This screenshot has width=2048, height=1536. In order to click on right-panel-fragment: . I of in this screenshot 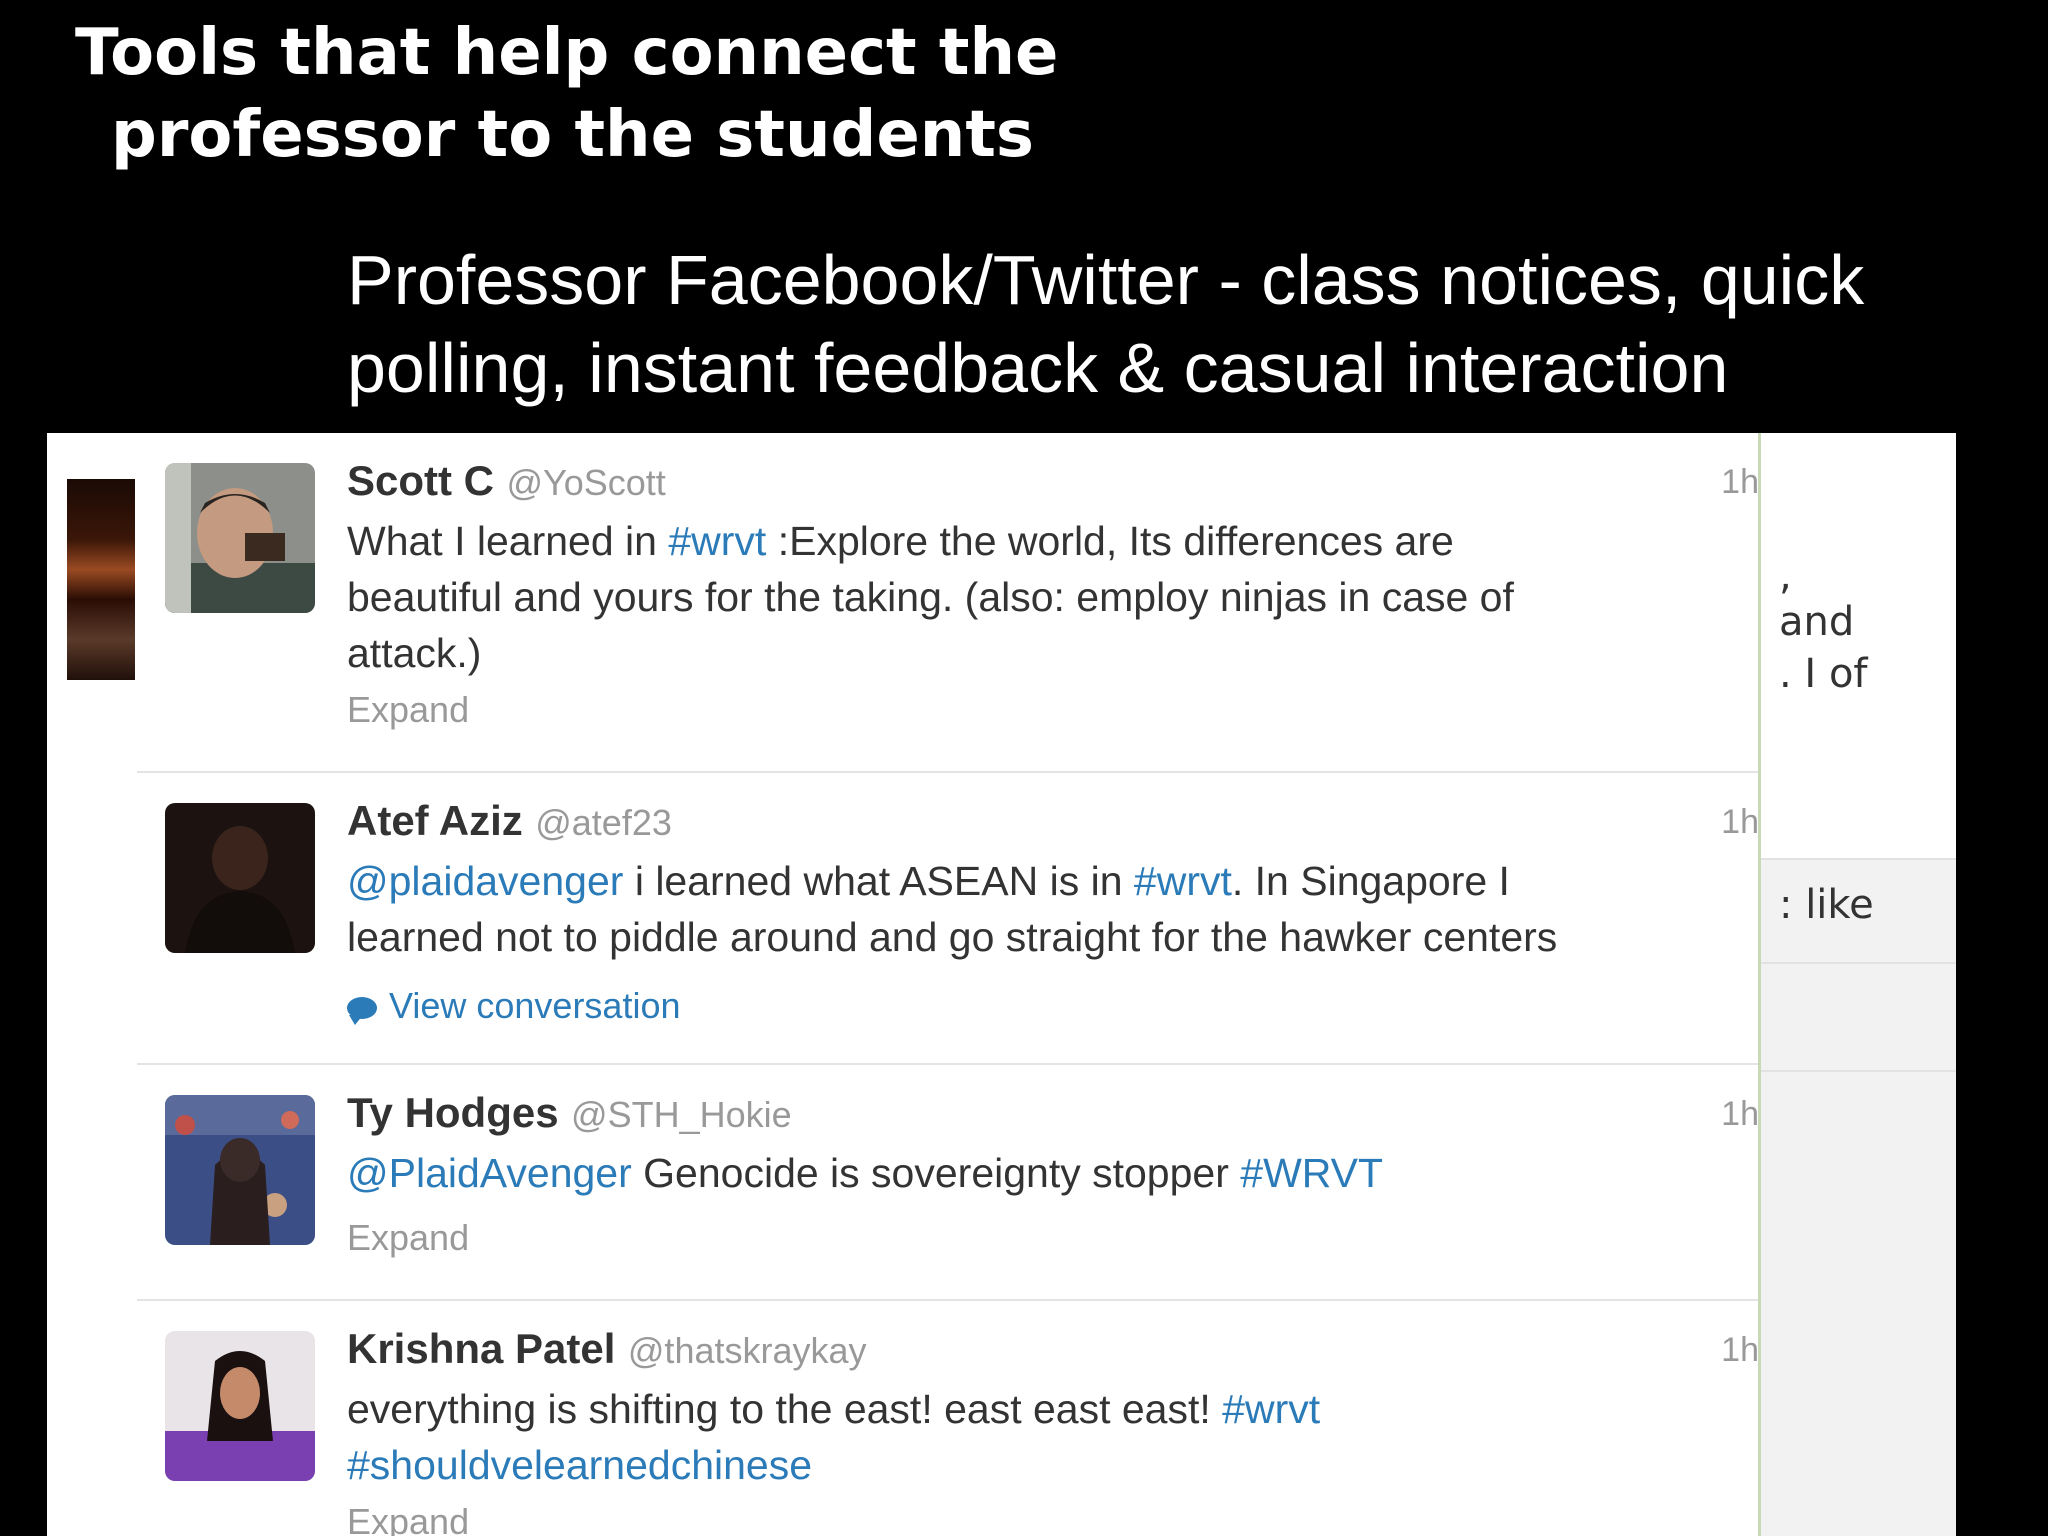, I will do `click(1823, 674)`.